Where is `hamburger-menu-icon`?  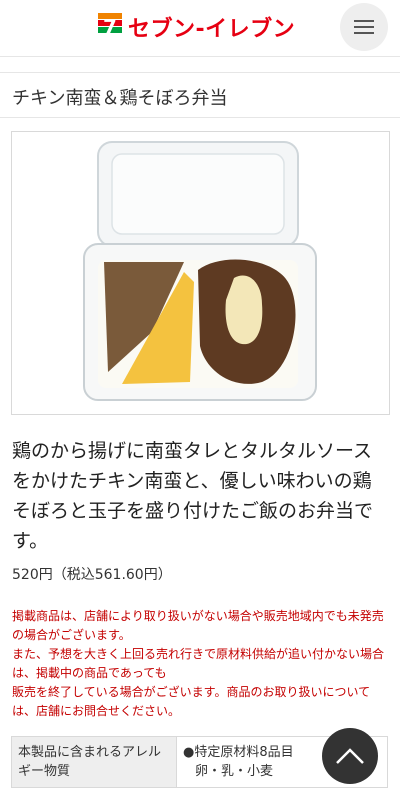
hamburger-menu-icon is located at coordinates (364, 21).